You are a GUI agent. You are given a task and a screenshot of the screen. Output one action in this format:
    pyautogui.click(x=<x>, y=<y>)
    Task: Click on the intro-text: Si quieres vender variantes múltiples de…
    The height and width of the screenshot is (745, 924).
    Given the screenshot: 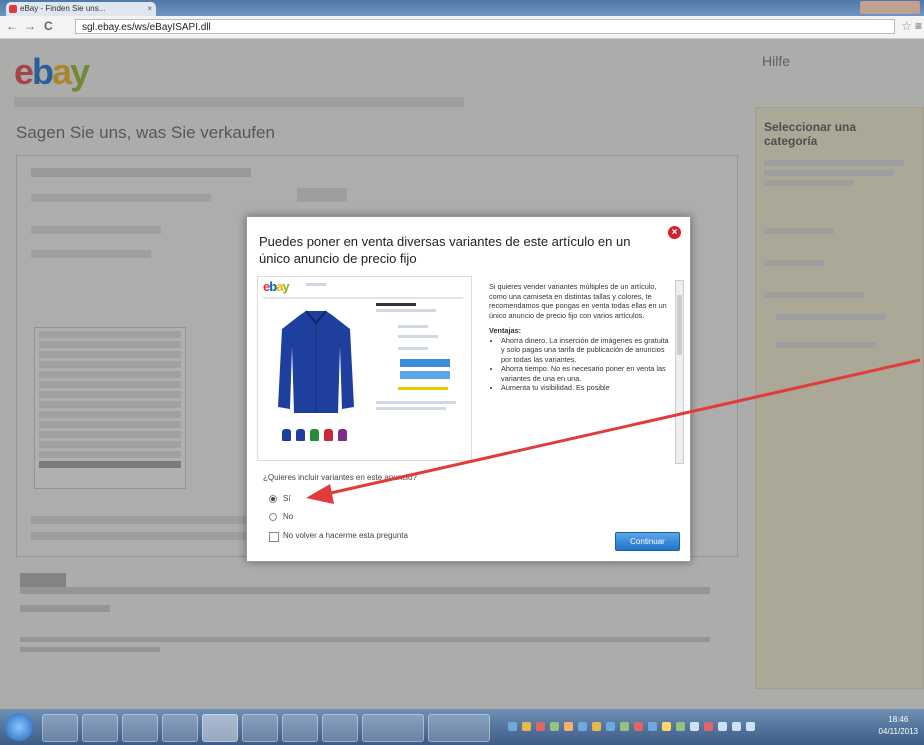 What is the action you would take?
    pyautogui.click(x=578, y=301)
    